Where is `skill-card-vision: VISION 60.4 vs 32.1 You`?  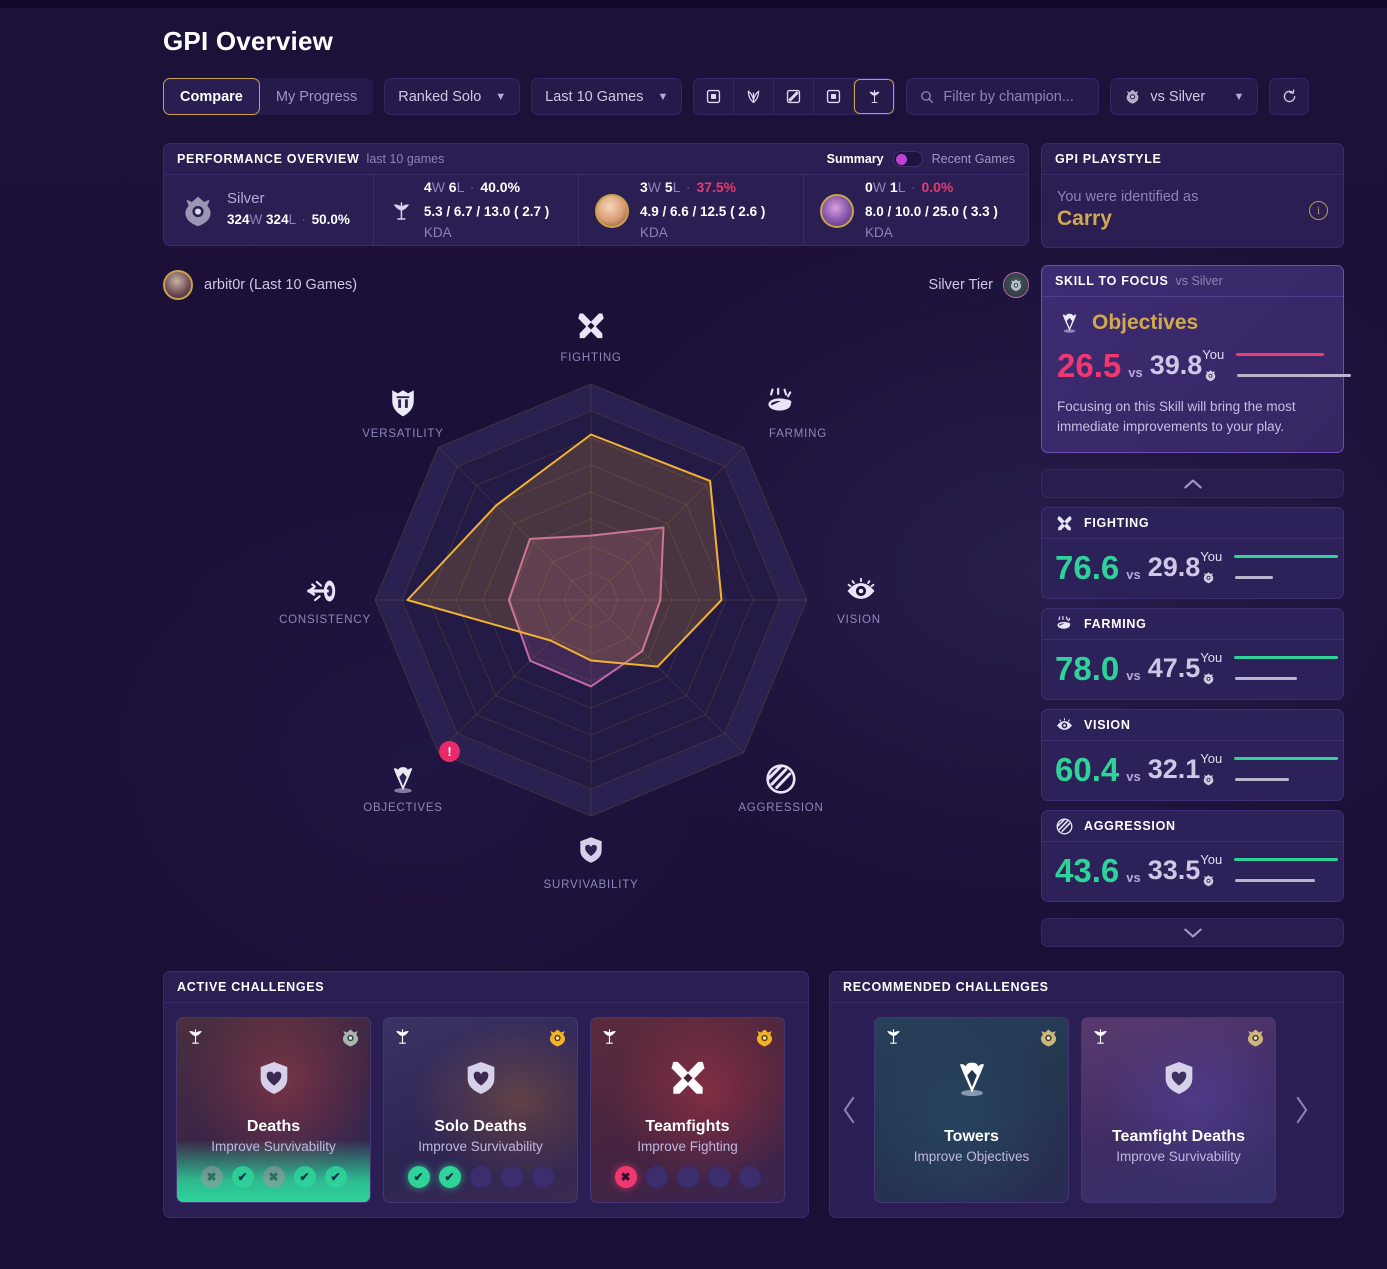 skill-card-vision: VISION 60.4 vs 32.1 You is located at coordinates (1192, 755).